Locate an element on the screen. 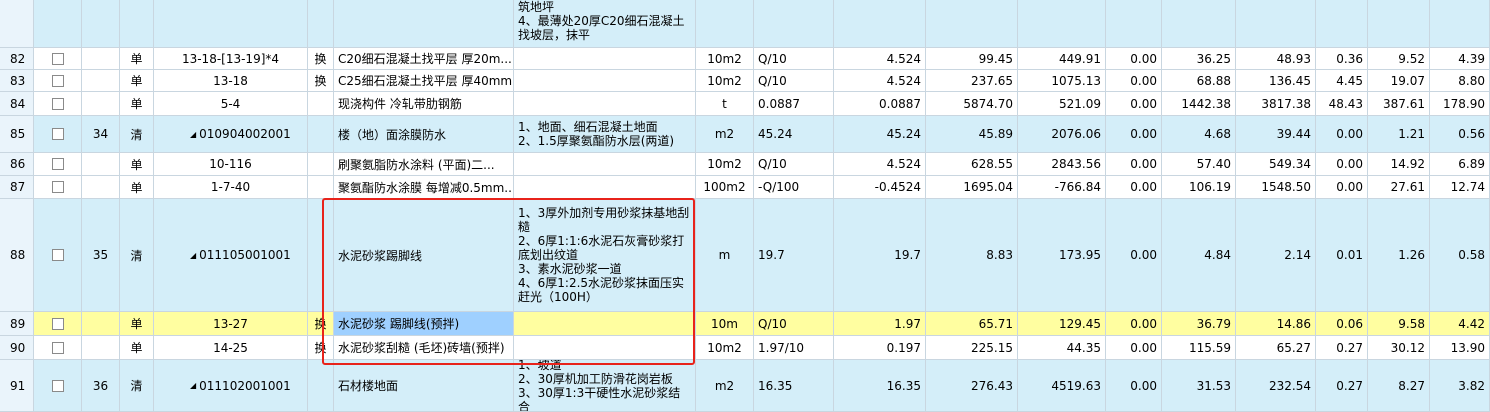  code-cell: 5-4 is located at coordinates (231, 104).